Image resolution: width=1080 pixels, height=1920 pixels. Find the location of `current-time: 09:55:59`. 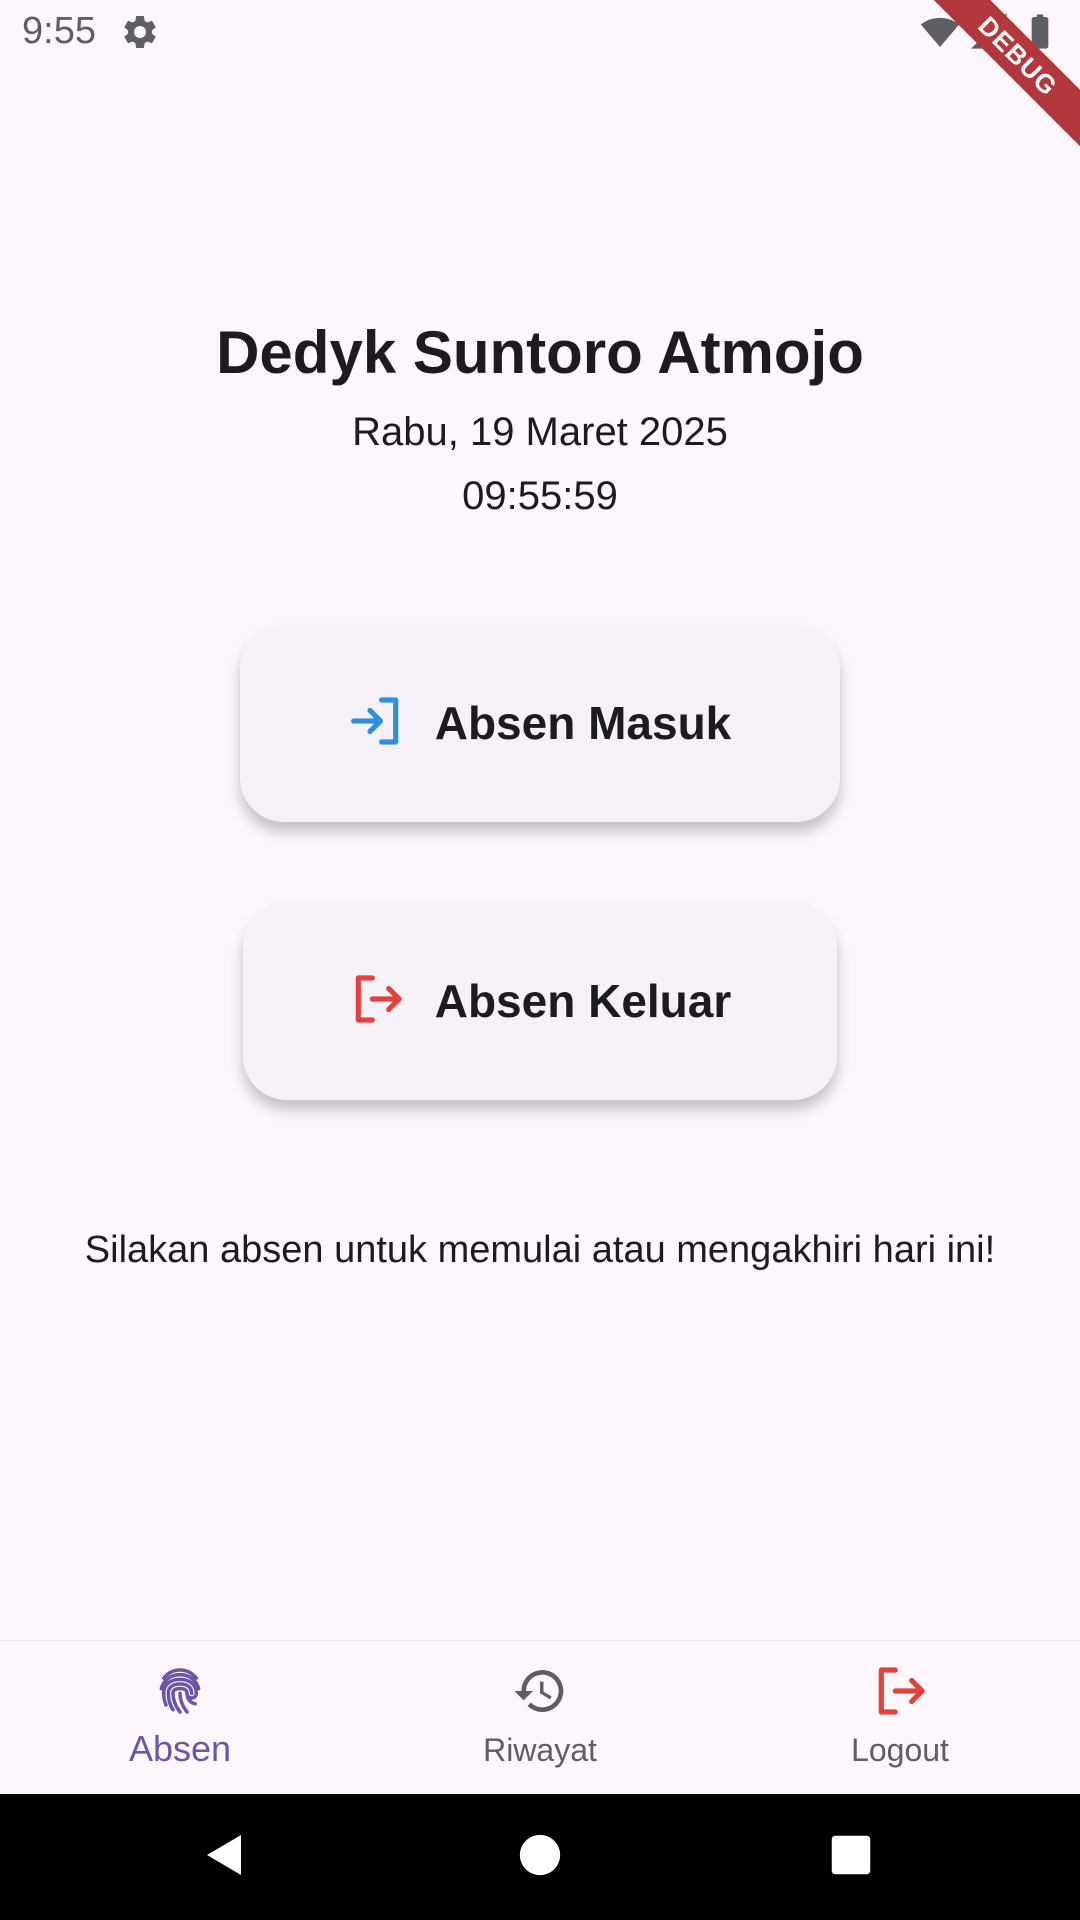

current-time: 09:55:59 is located at coordinates (540, 496).